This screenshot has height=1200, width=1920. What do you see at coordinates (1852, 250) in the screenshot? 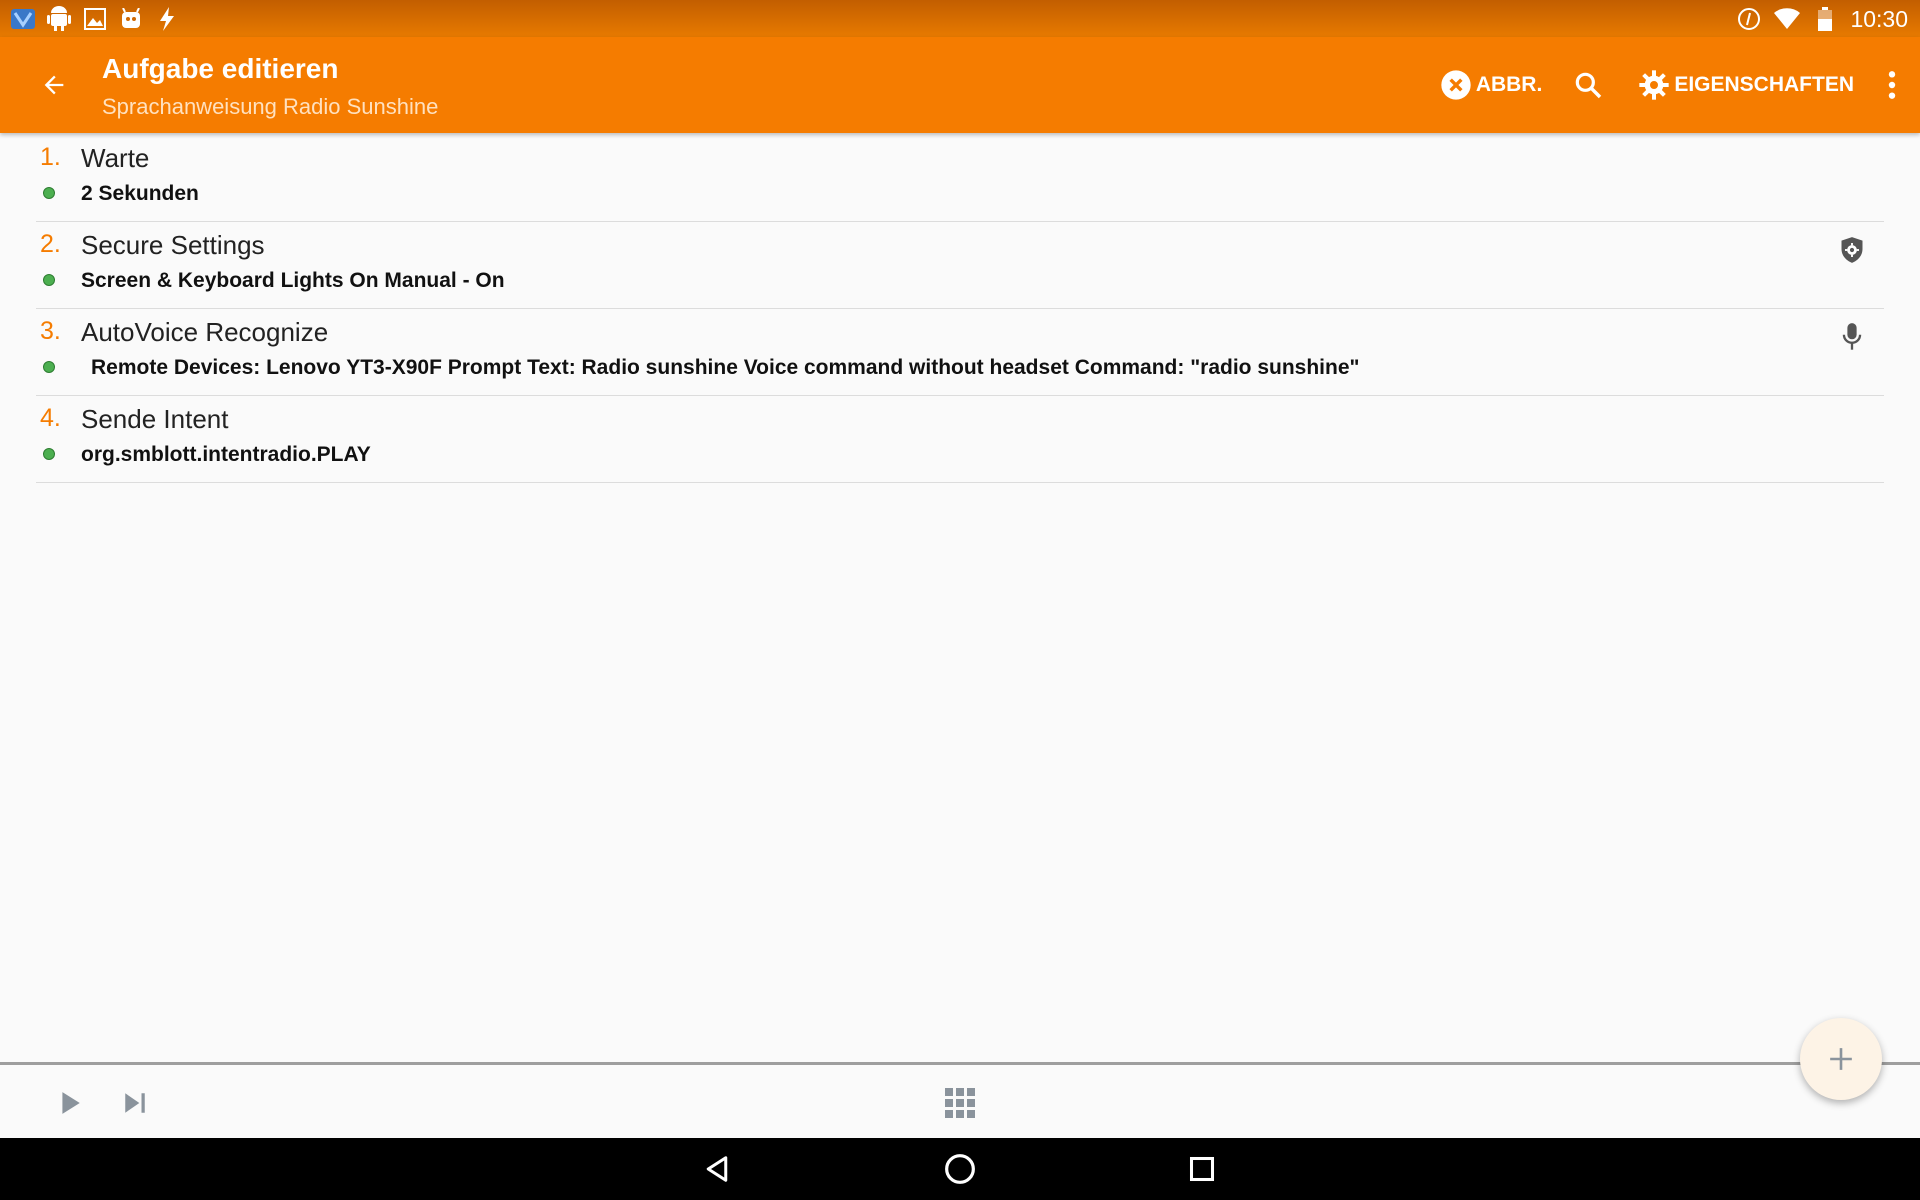
I see `shield-gear-icon` at bounding box center [1852, 250].